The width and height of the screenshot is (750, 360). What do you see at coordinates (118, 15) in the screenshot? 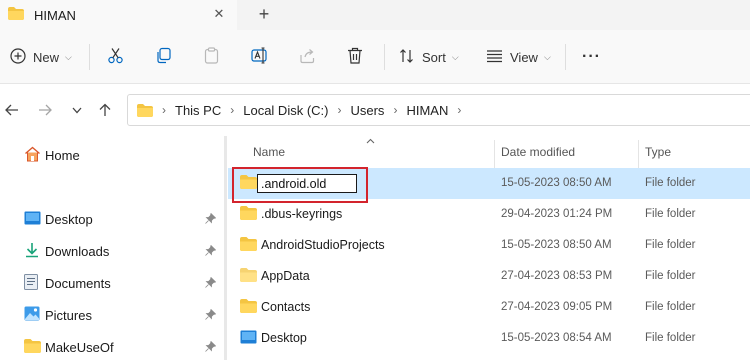
I see `tab-himan: HIMAN ✕` at bounding box center [118, 15].